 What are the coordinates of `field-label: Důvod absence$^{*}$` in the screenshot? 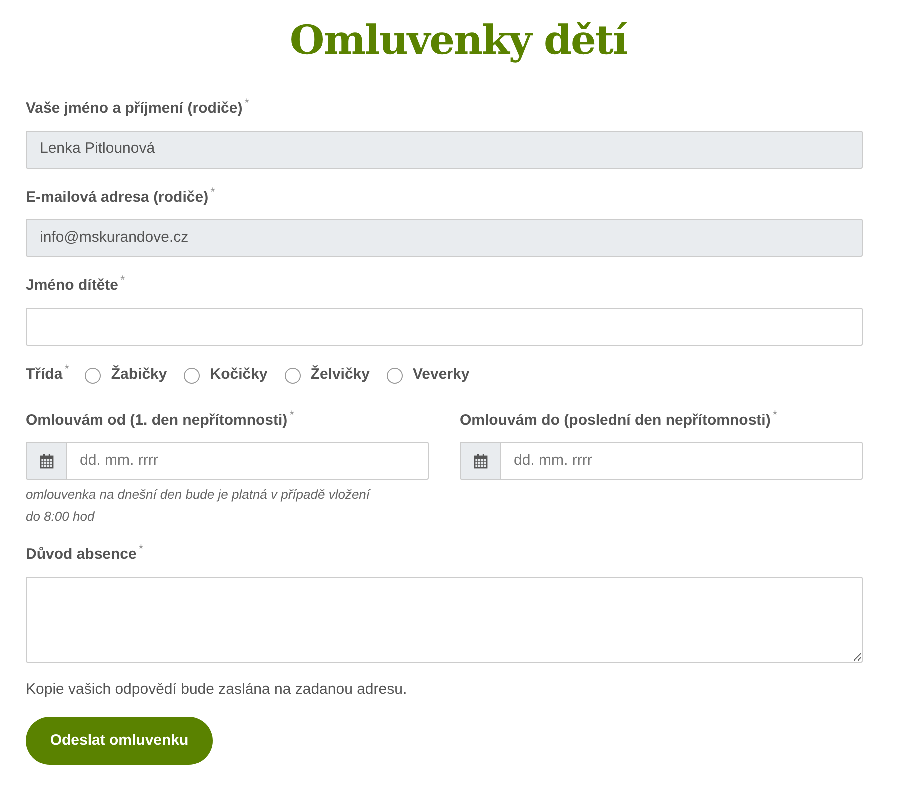 It's located at (85, 554).